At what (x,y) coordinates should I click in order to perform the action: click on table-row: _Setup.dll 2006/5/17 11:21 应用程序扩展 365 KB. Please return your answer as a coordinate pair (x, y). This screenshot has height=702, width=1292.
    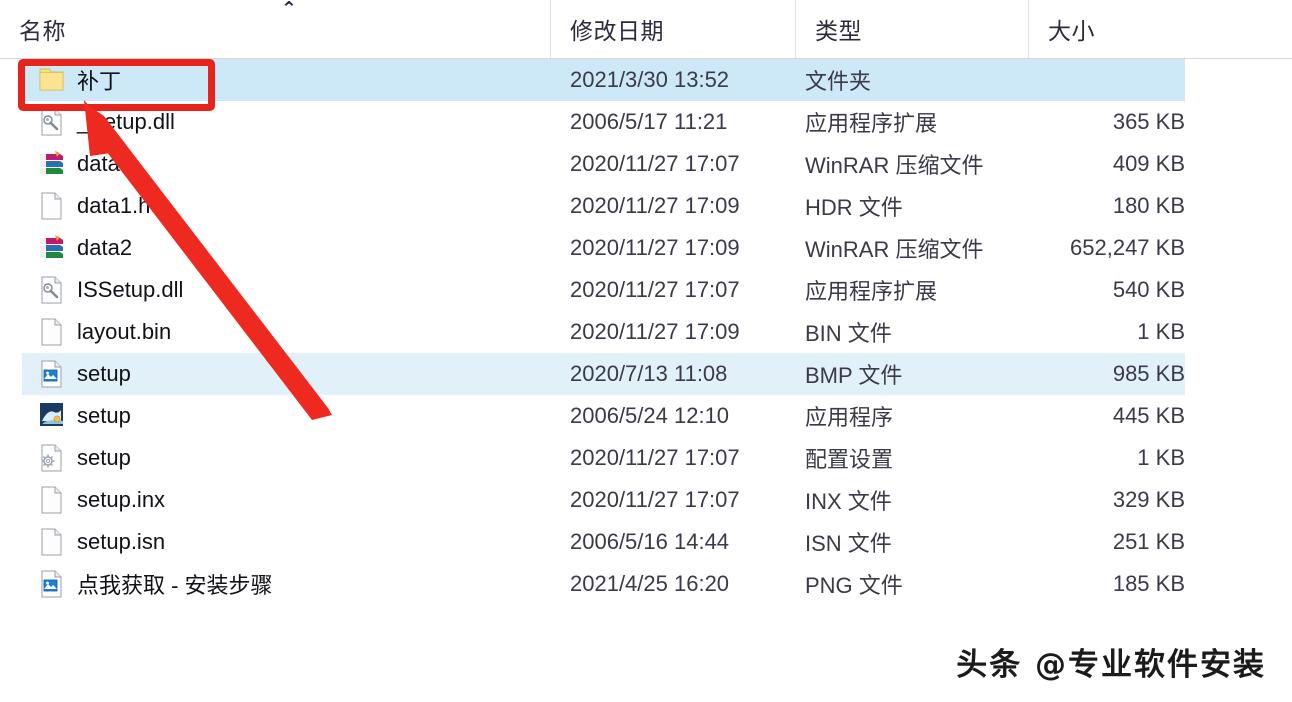
    Looking at the image, I should click on (646, 122).